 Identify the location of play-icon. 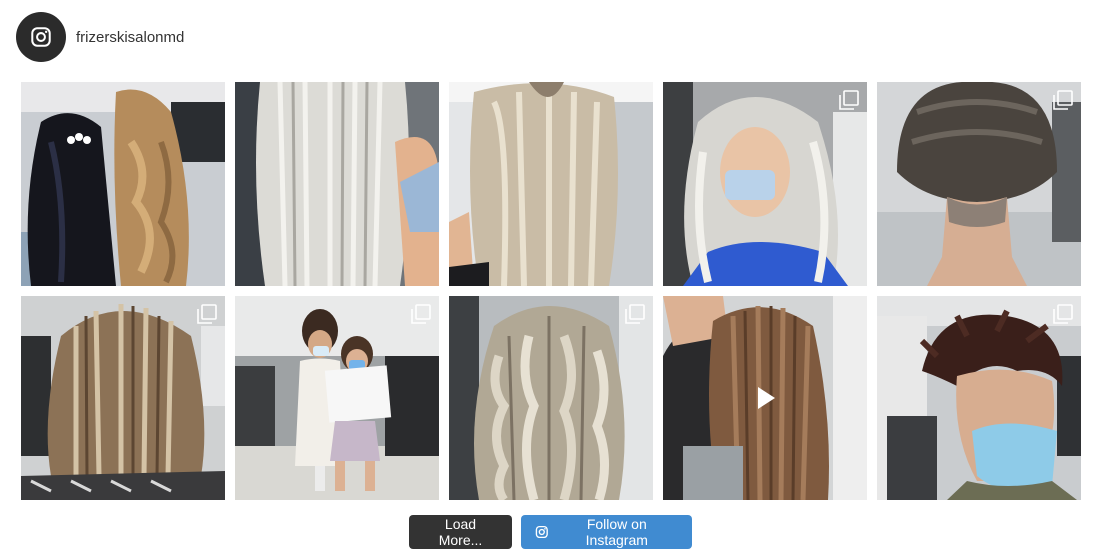
(766, 398).